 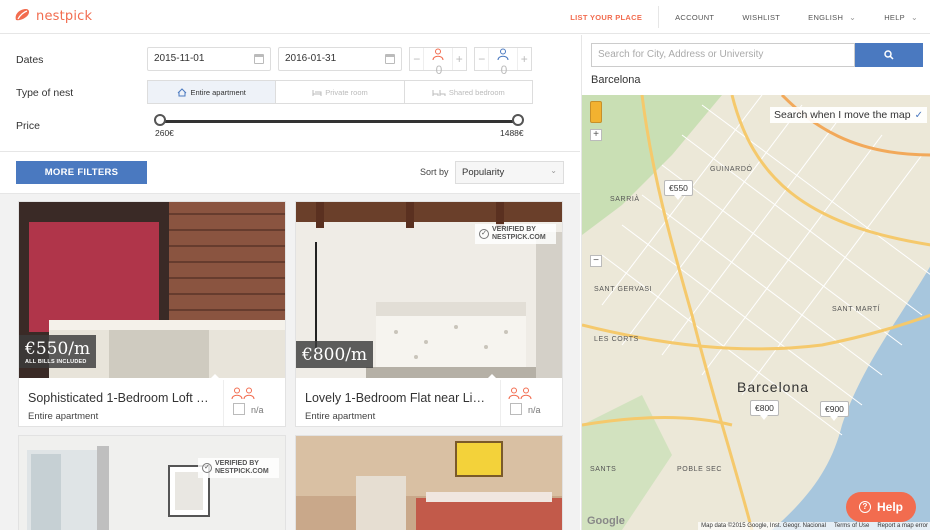 I want to click on verified-badge: ✓ VERIFIED BY NESTPICK.COM, so click(x=238, y=468).